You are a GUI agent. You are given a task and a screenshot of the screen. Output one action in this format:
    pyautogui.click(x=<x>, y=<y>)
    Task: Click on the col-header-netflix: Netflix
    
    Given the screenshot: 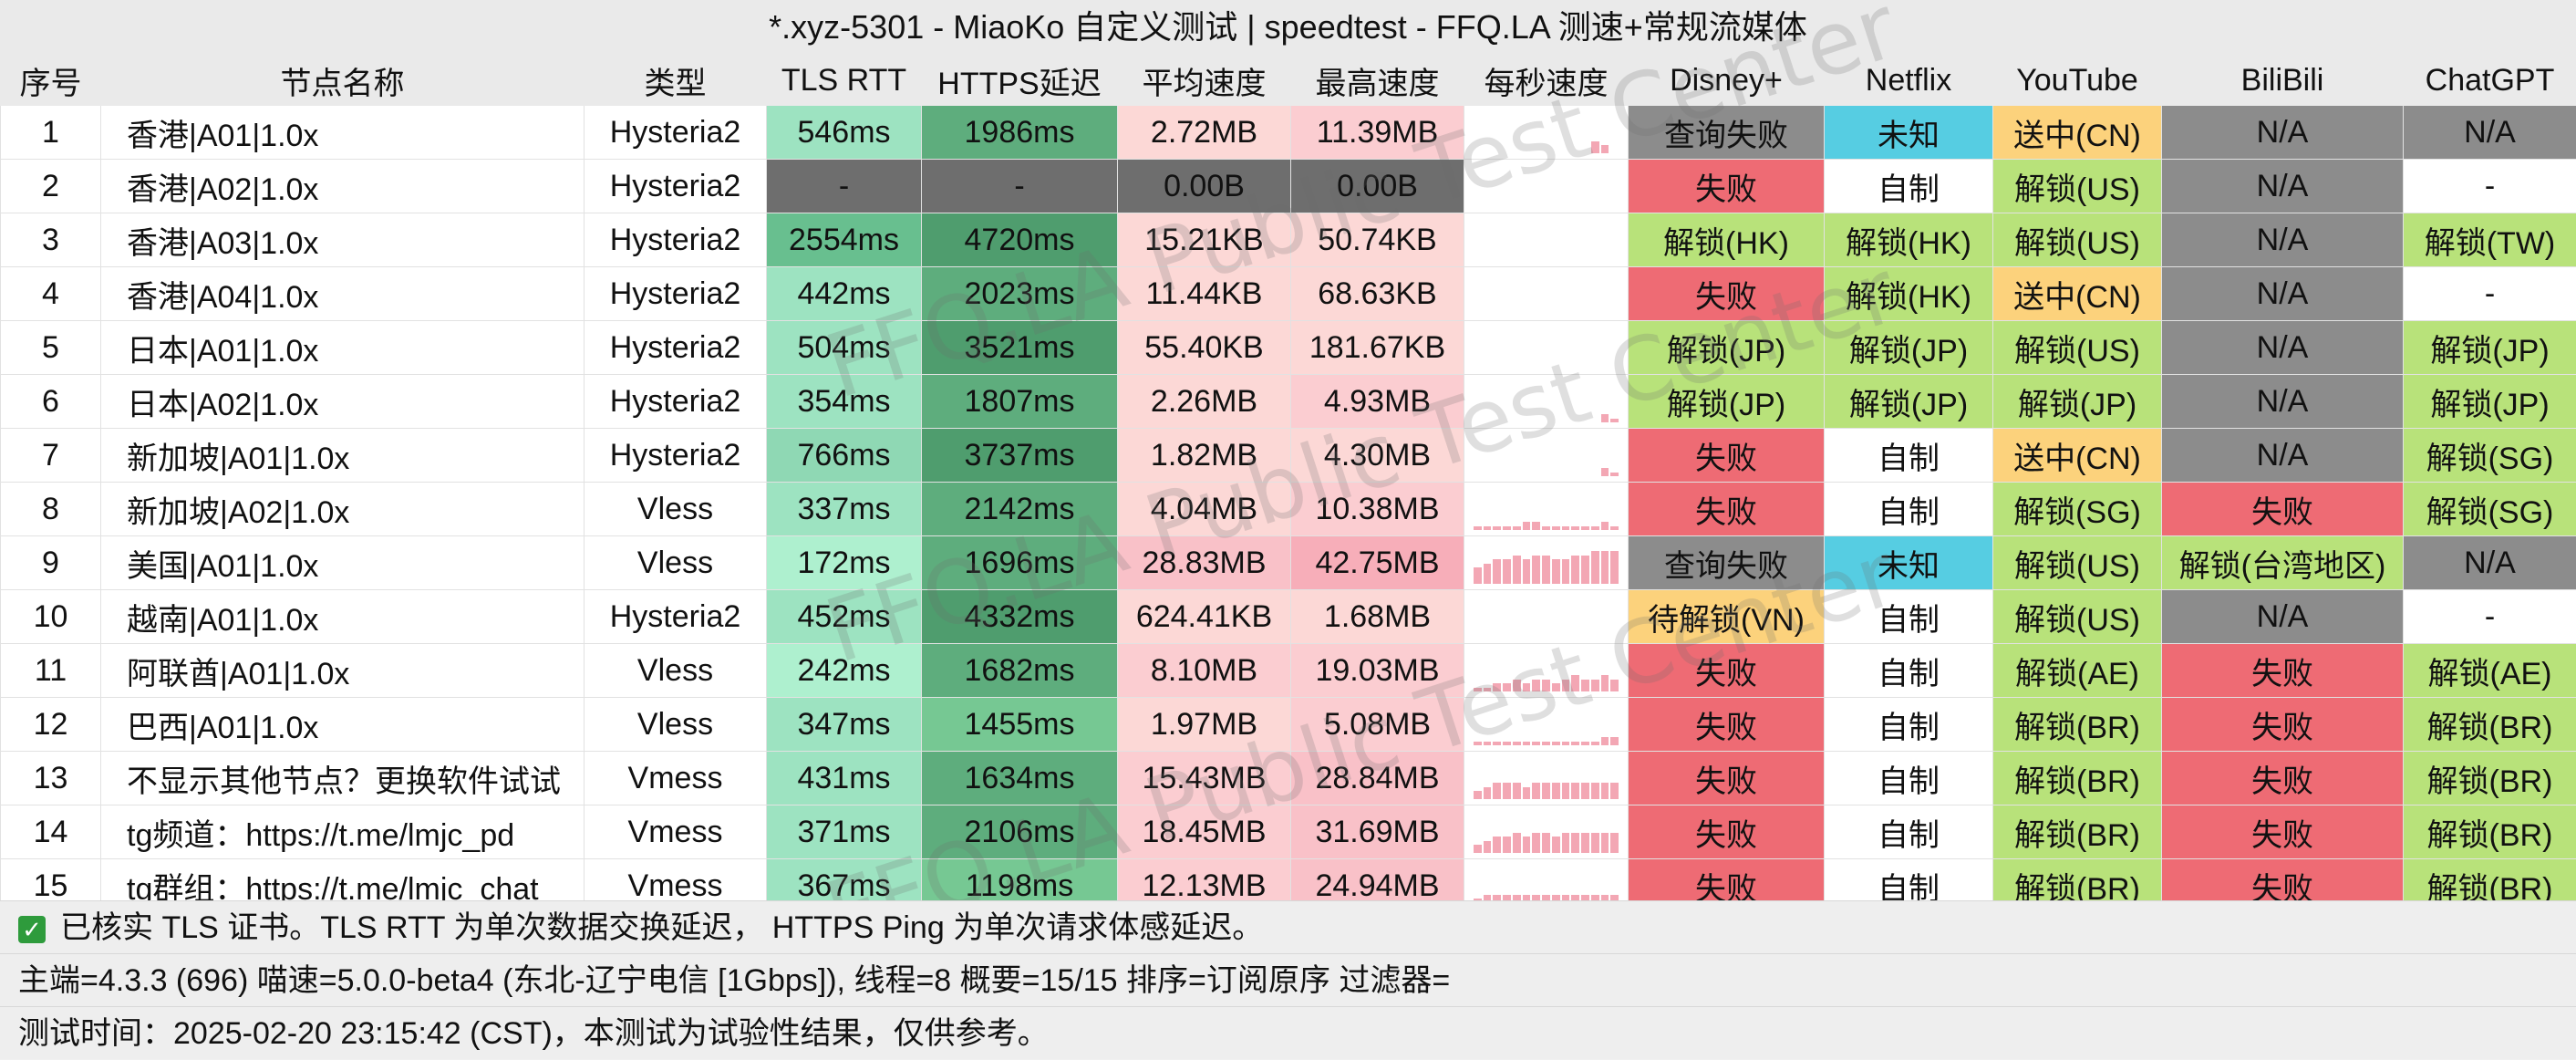 What is the action you would take?
    pyautogui.click(x=1908, y=80)
    